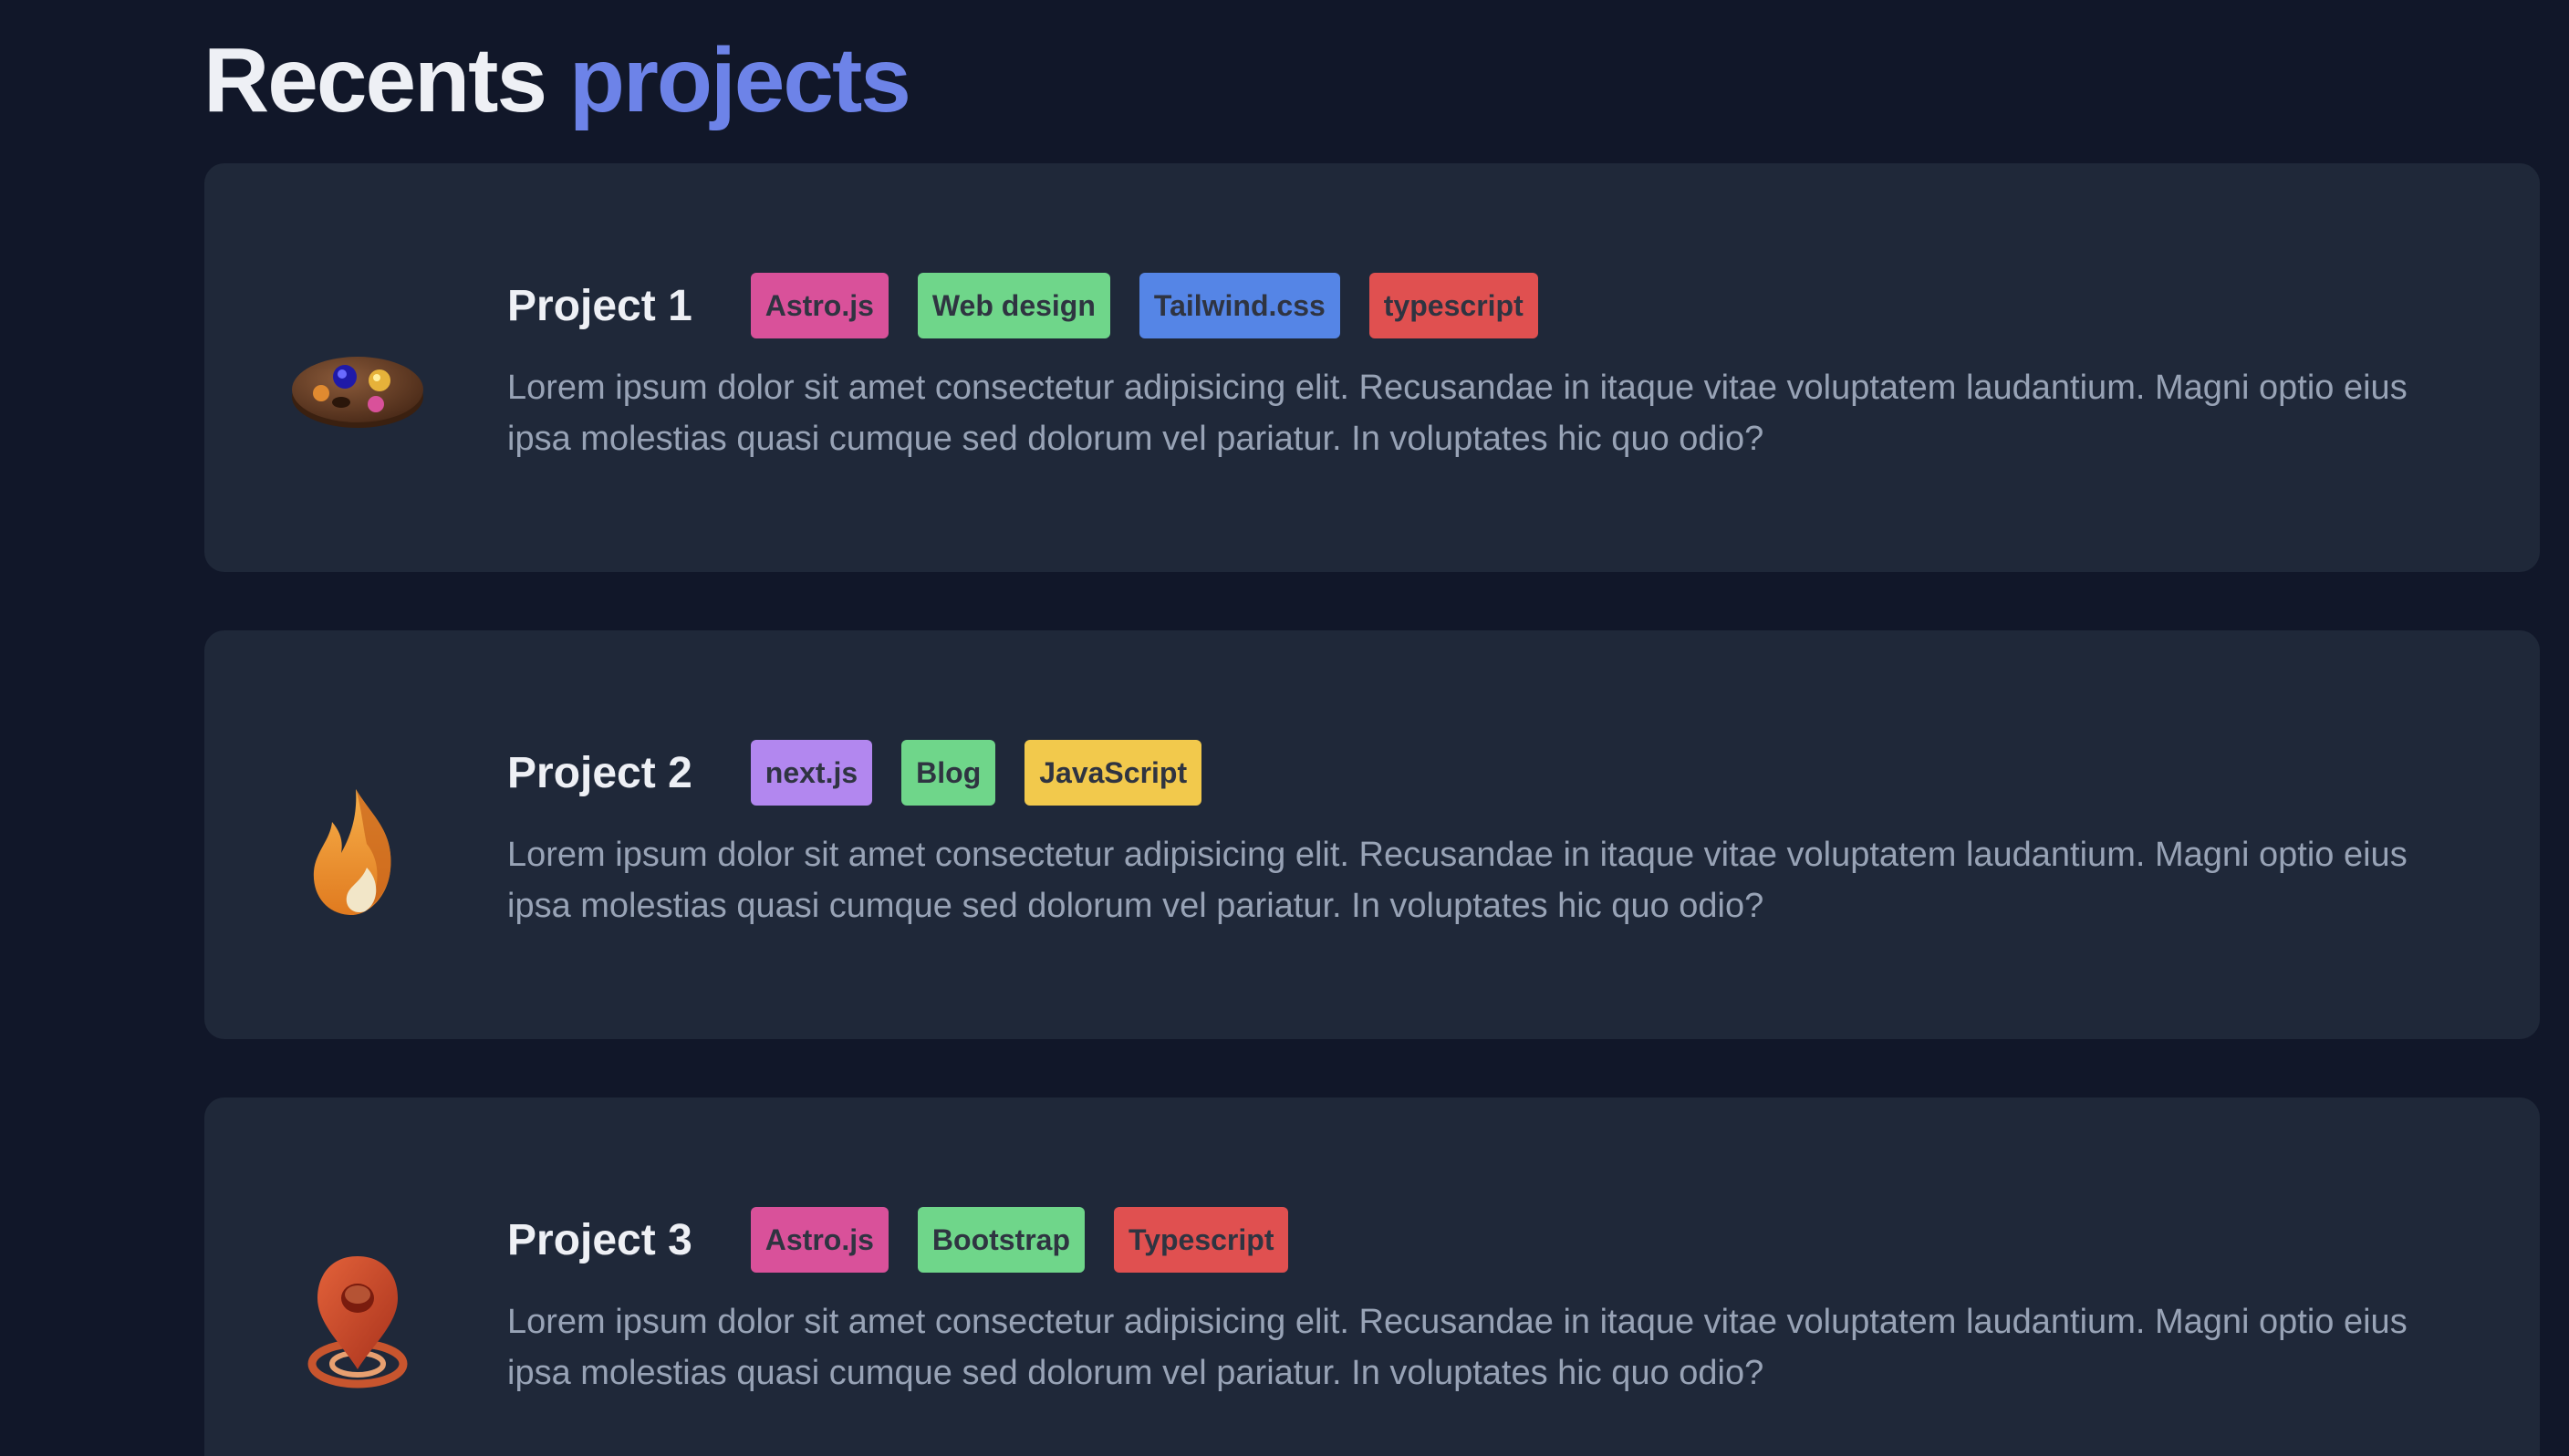 The image size is (2569, 1456). What do you see at coordinates (599, 1239) in the screenshot?
I see `project-title: Project 3` at bounding box center [599, 1239].